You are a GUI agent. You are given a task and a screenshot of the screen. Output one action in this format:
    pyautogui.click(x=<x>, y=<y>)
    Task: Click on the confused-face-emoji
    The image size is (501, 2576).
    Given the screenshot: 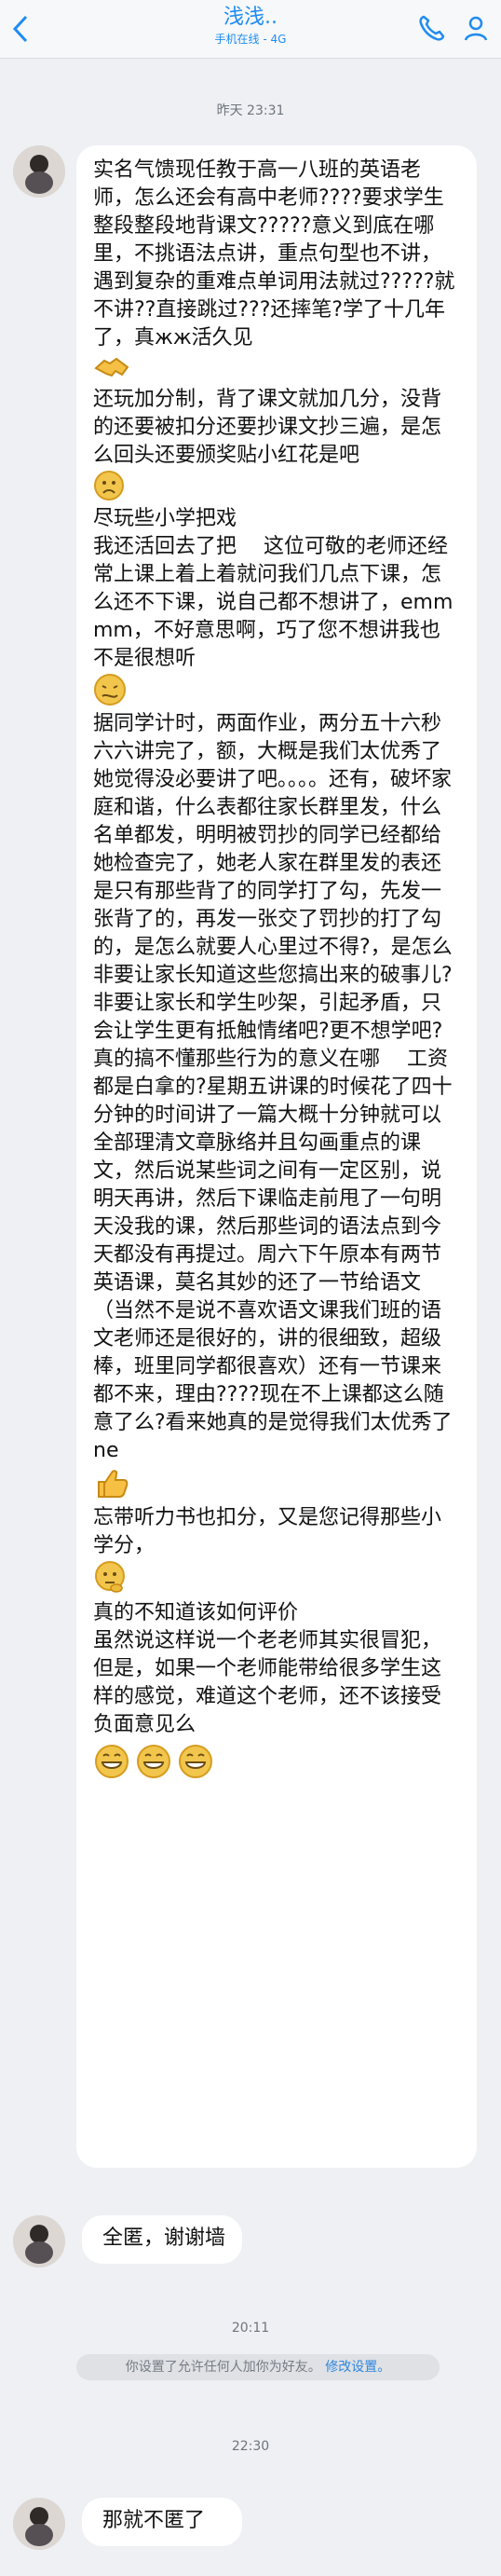 What is the action you would take?
    pyautogui.click(x=110, y=691)
    